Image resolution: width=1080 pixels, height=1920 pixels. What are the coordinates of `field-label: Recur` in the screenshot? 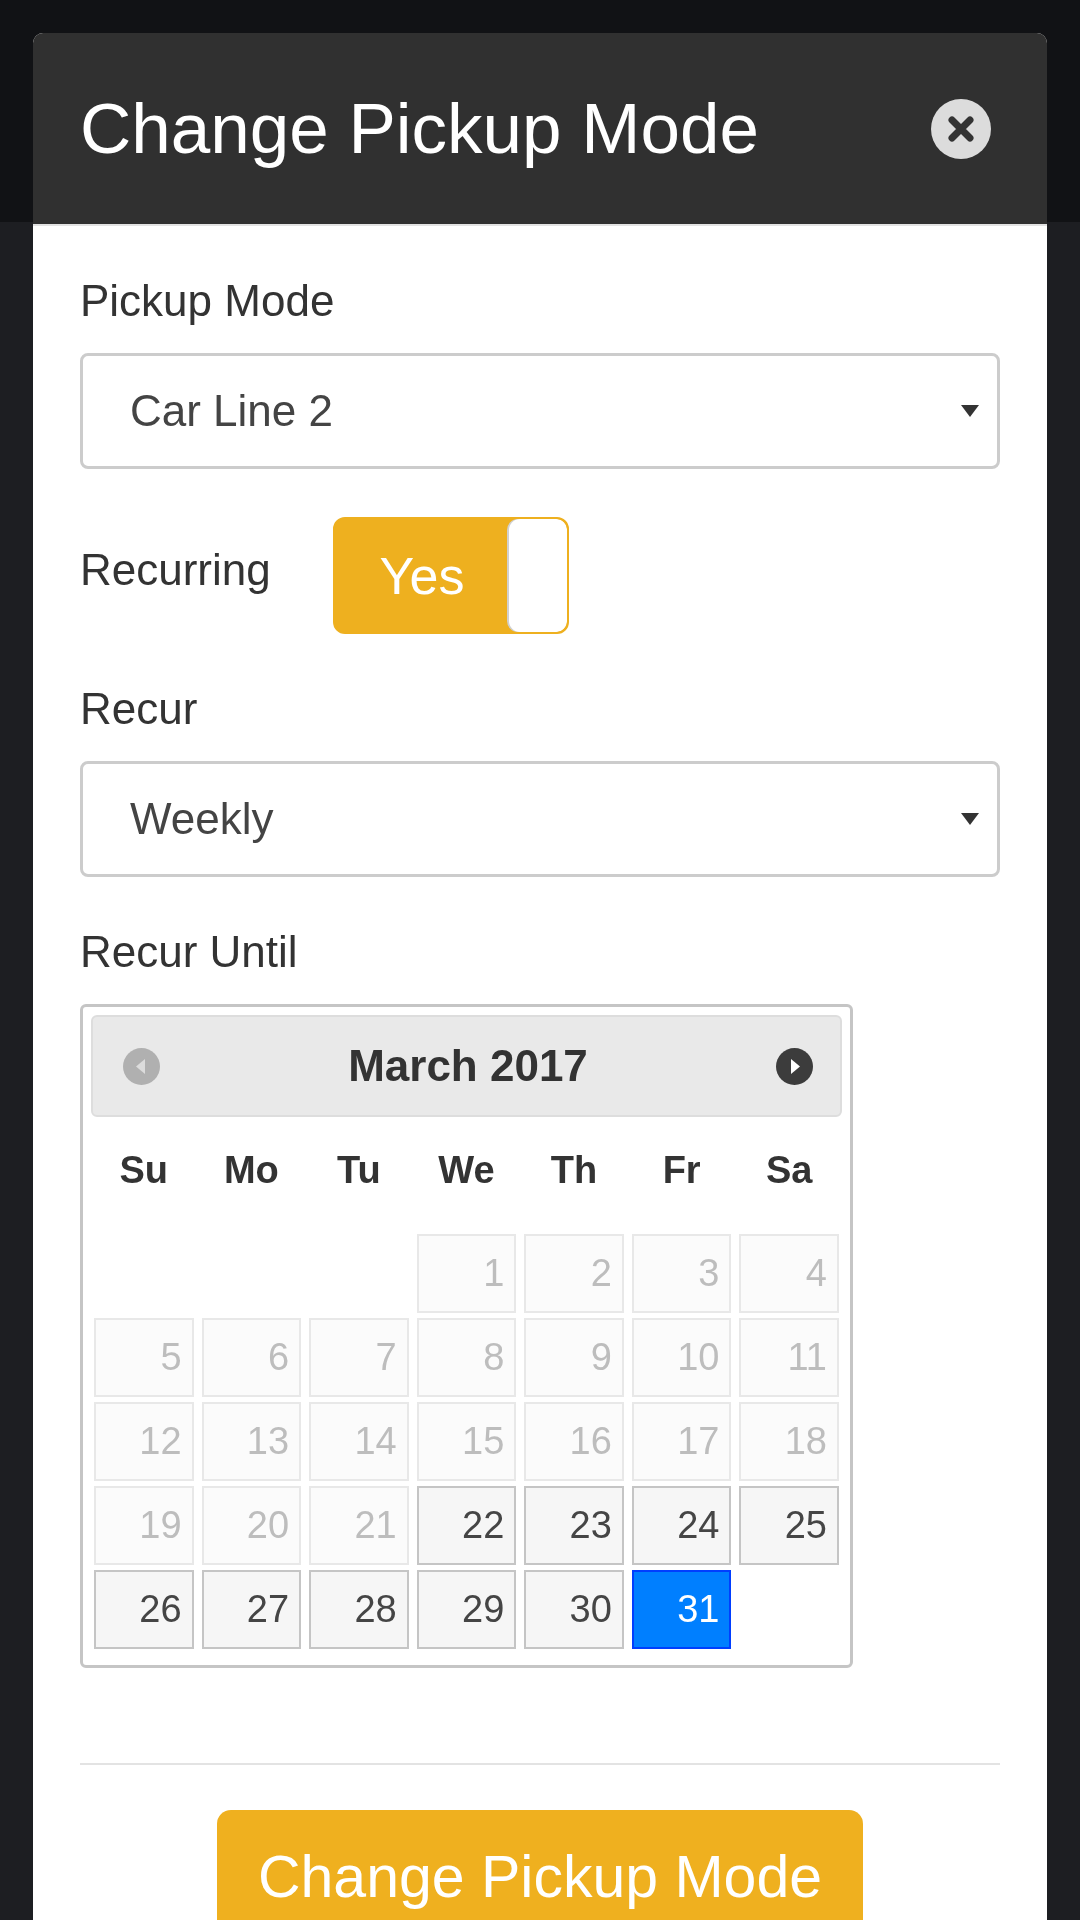 It's located at (139, 709).